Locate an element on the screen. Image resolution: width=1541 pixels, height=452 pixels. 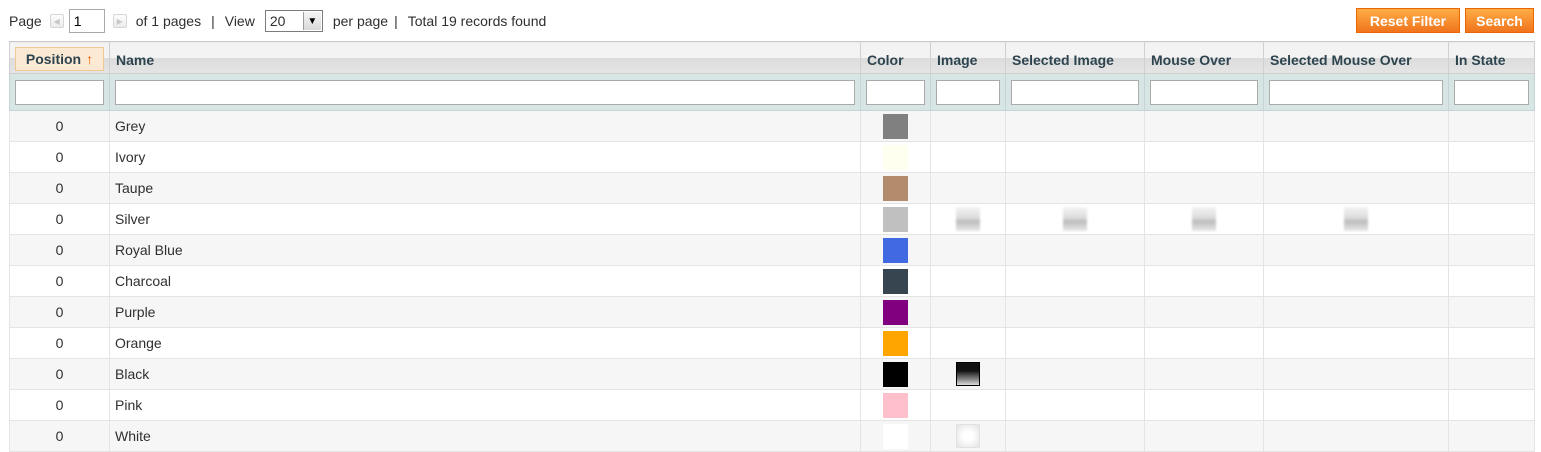
filter-in-state-input is located at coordinates (1491, 92).